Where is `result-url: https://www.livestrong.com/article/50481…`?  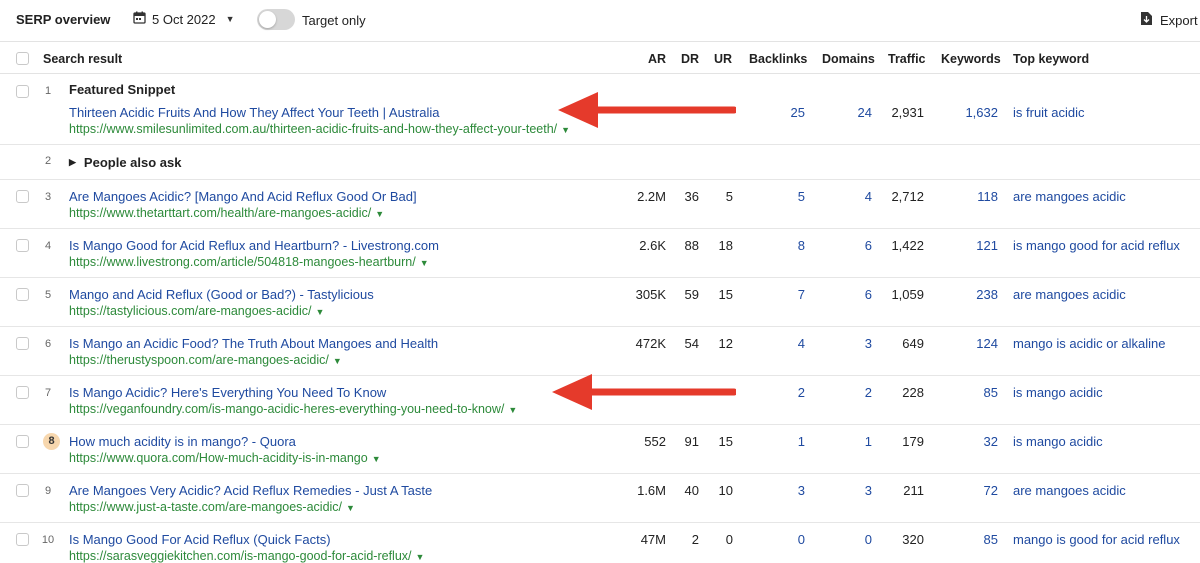 result-url: https://www.livestrong.com/article/50481… is located at coordinates (249, 262).